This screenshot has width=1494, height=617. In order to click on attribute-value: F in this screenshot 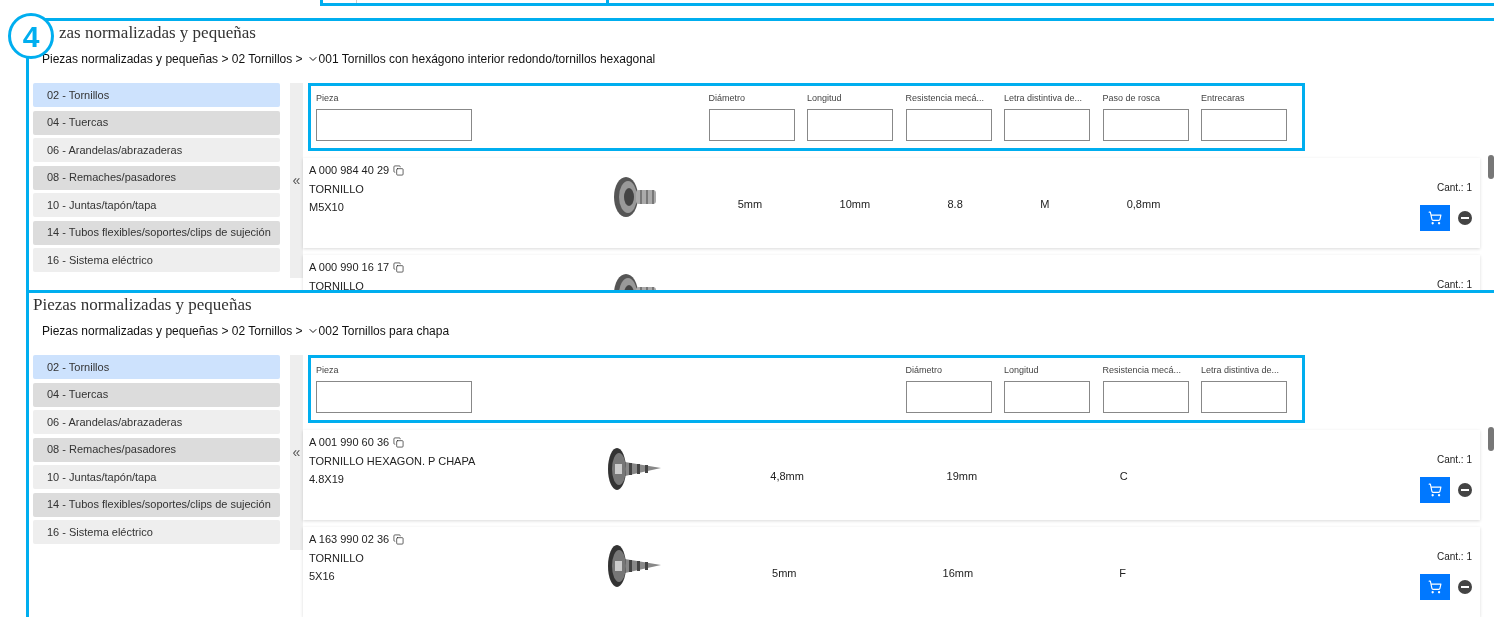, I will do `click(1122, 573)`.